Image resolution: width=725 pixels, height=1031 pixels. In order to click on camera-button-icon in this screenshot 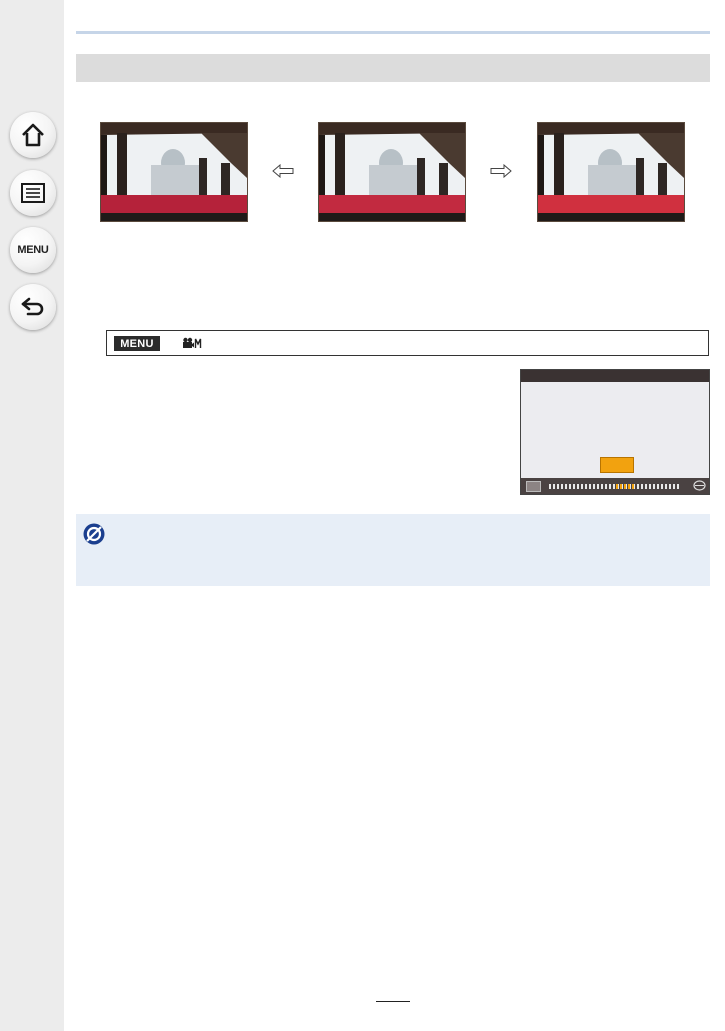, I will do `click(533, 486)`.